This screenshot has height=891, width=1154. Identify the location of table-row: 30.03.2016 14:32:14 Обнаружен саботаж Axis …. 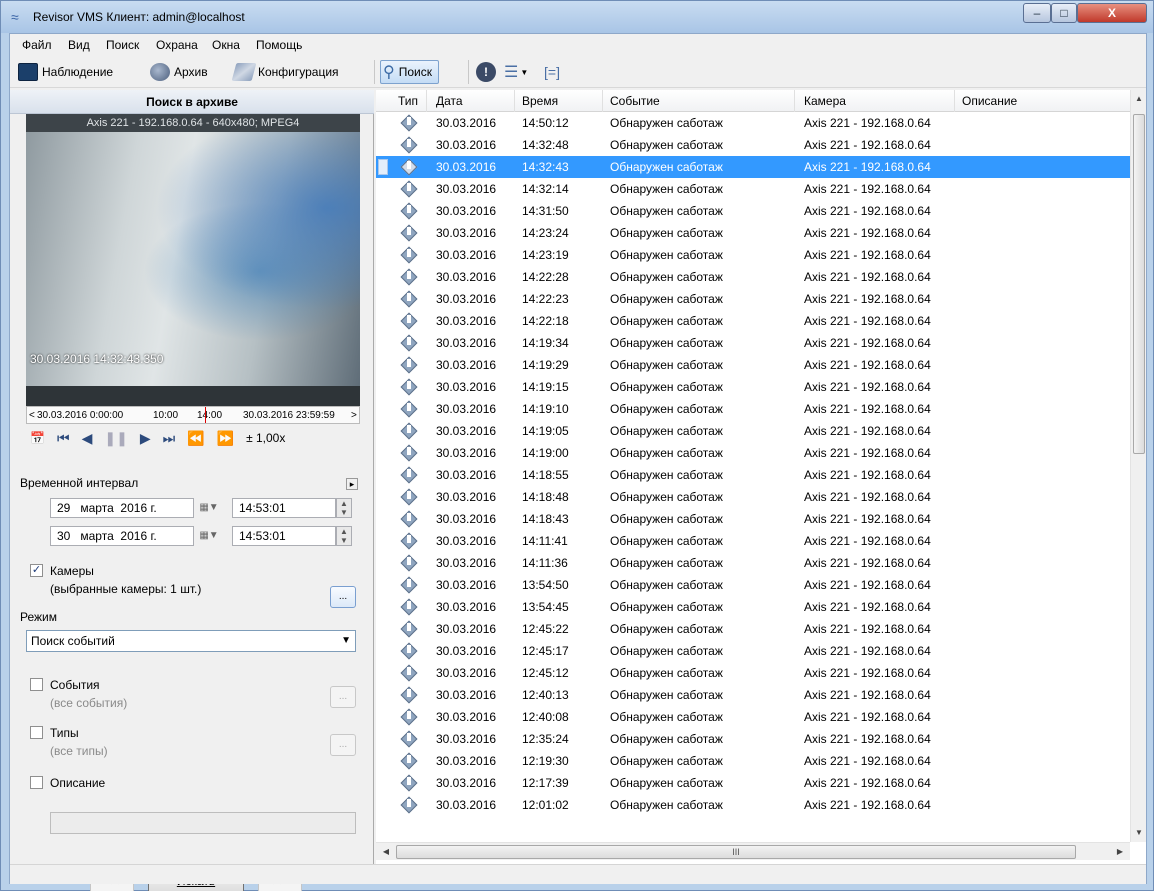
(753, 189).